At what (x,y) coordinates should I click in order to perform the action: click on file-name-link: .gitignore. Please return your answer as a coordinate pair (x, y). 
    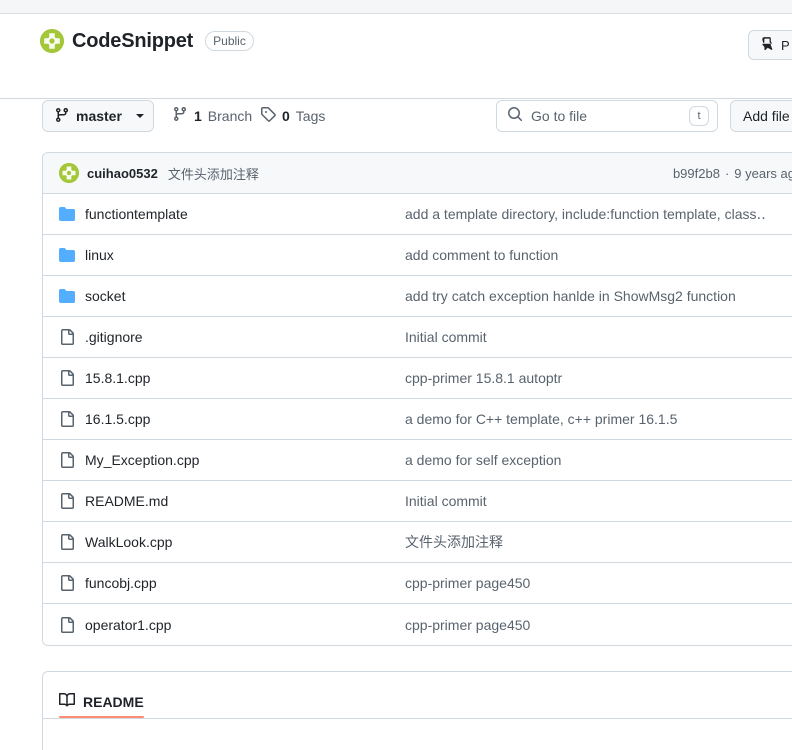
    Looking at the image, I should click on (245, 337).